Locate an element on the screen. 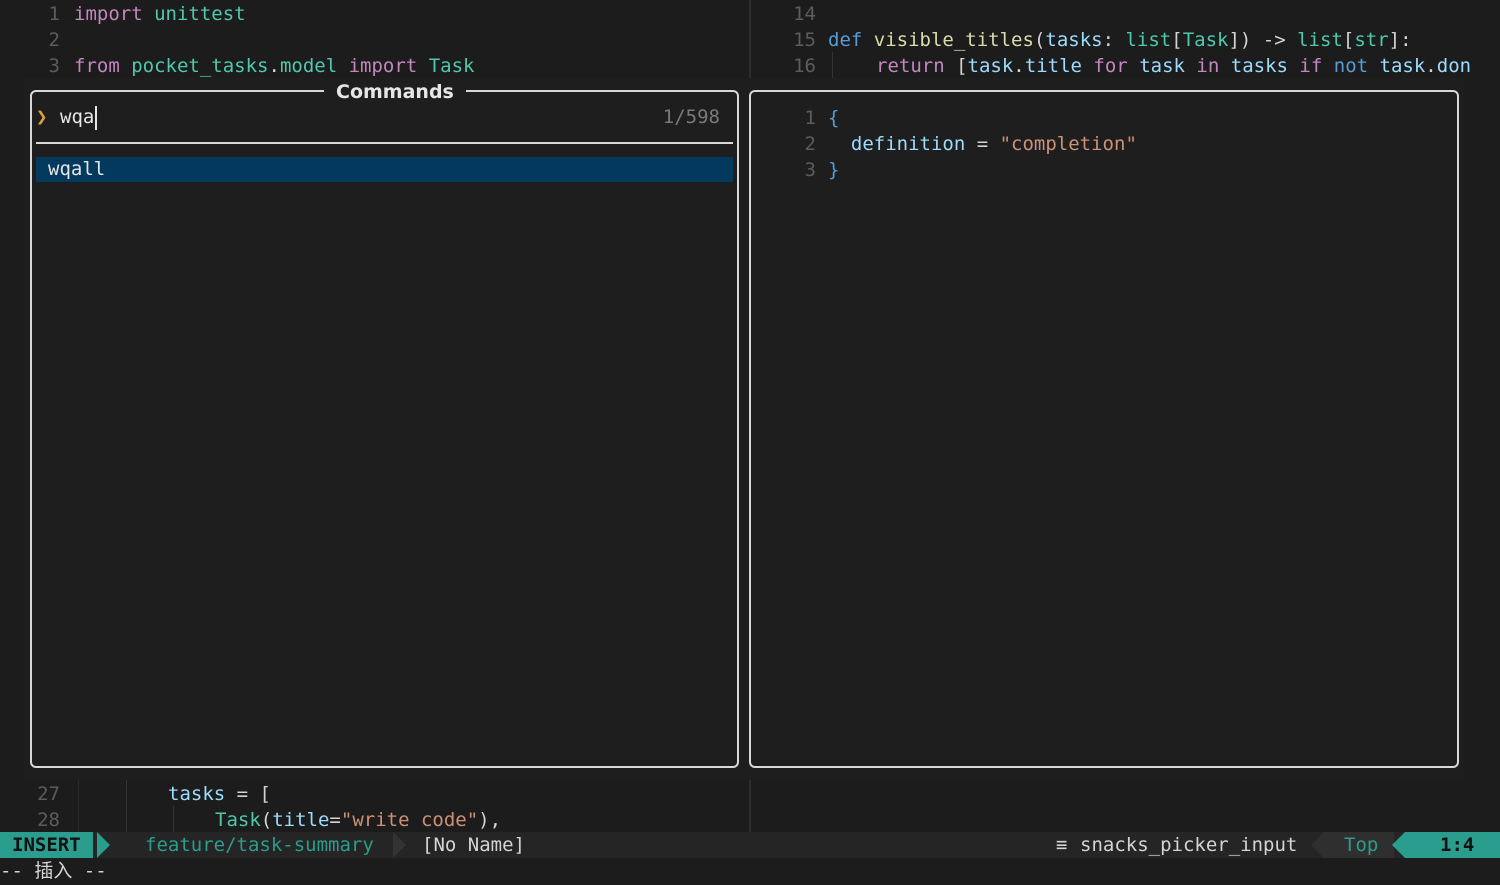 The width and height of the screenshot is (1500, 885). code-line: 3} is located at coordinates (805, 170).